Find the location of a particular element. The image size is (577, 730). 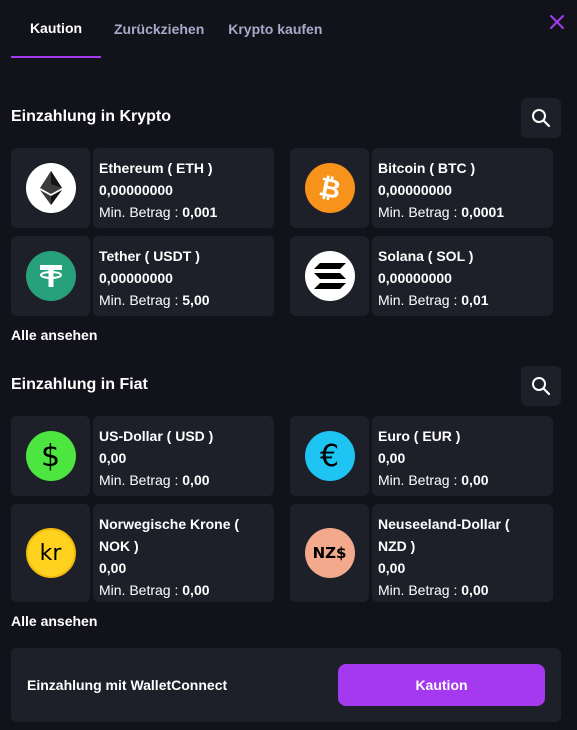

nok-icon: kr is located at coordinates (50, 553).